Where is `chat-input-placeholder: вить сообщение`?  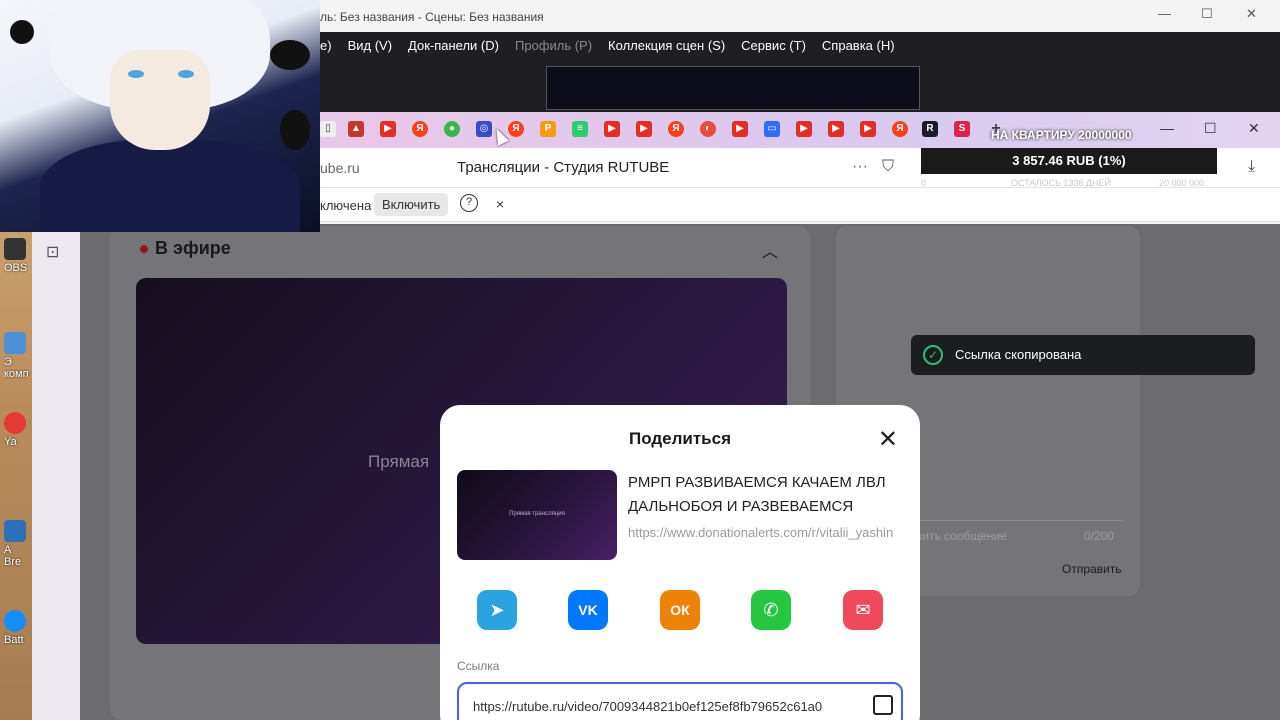
chat-input-placeholder: вить сообщение is located at coordinates (961, 536).